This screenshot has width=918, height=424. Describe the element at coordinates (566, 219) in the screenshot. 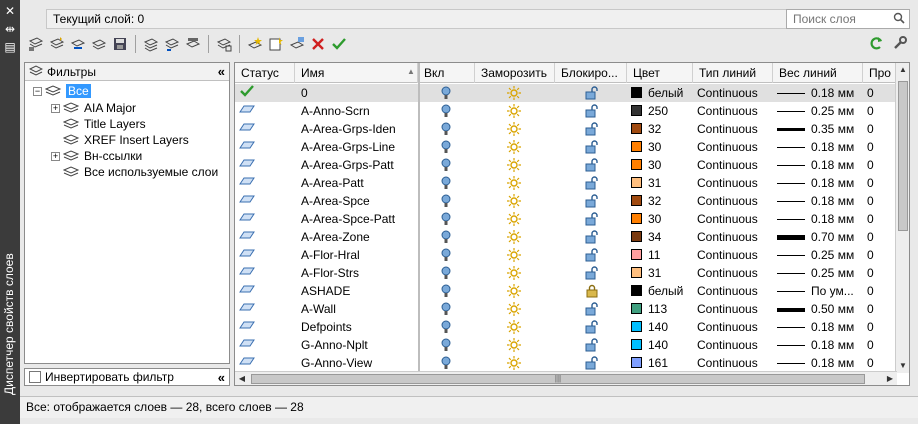

I see `layer-row: A-Area-Spce-Patt 30 Continuous 0.18 мм 0` at that location.